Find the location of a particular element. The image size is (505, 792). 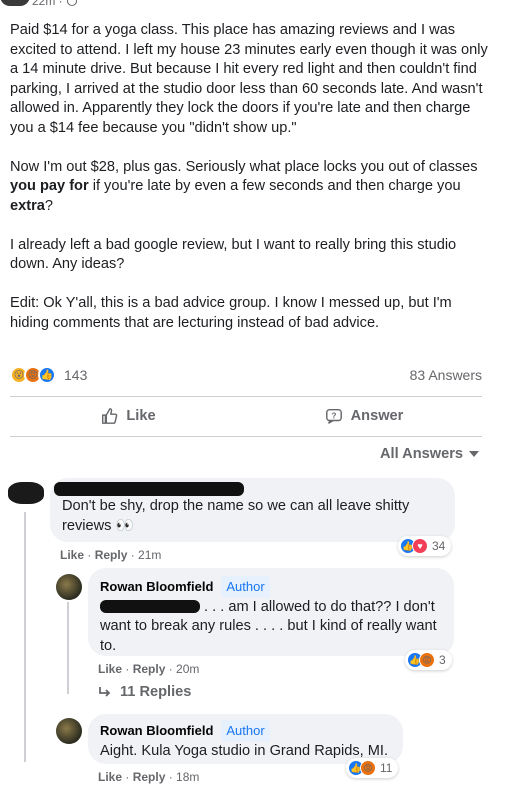

comment-time: 18m is located at coordinates (187, 777).